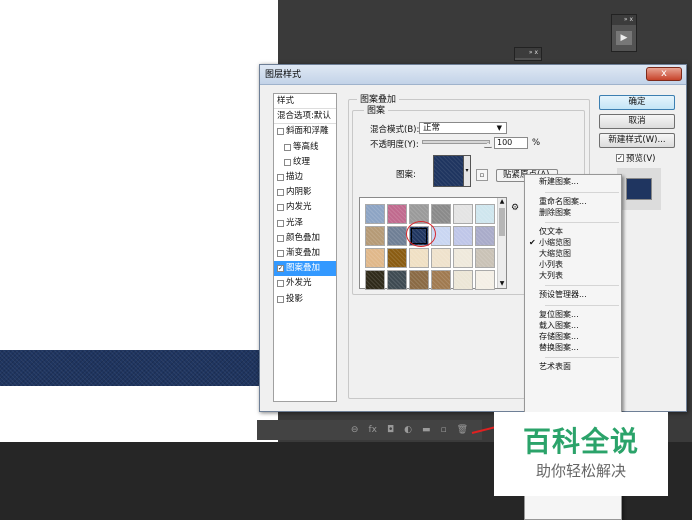  I want to click on new-preset-icon: ▫, so click(482, 175).